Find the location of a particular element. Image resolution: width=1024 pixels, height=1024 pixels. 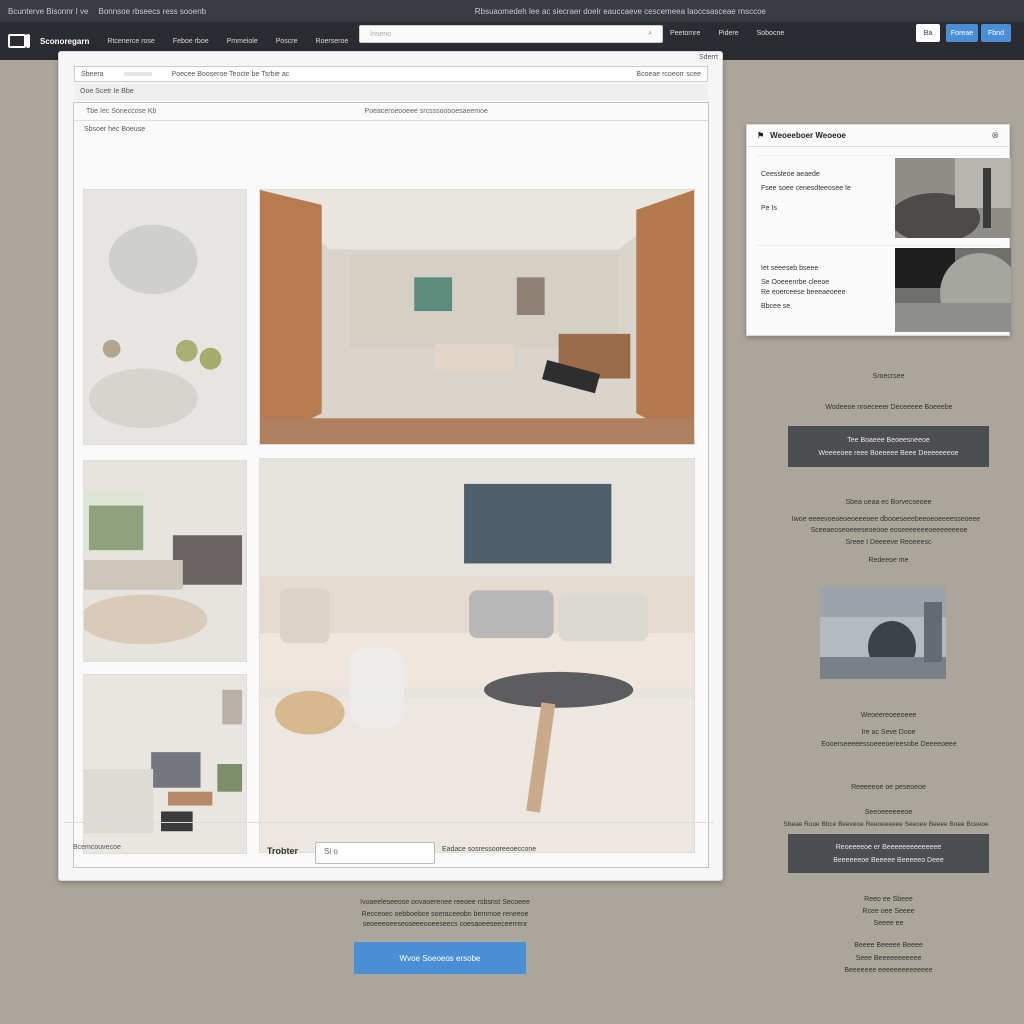

footer-note: Bcemcouvecoe is located at coordinates (97, 847).